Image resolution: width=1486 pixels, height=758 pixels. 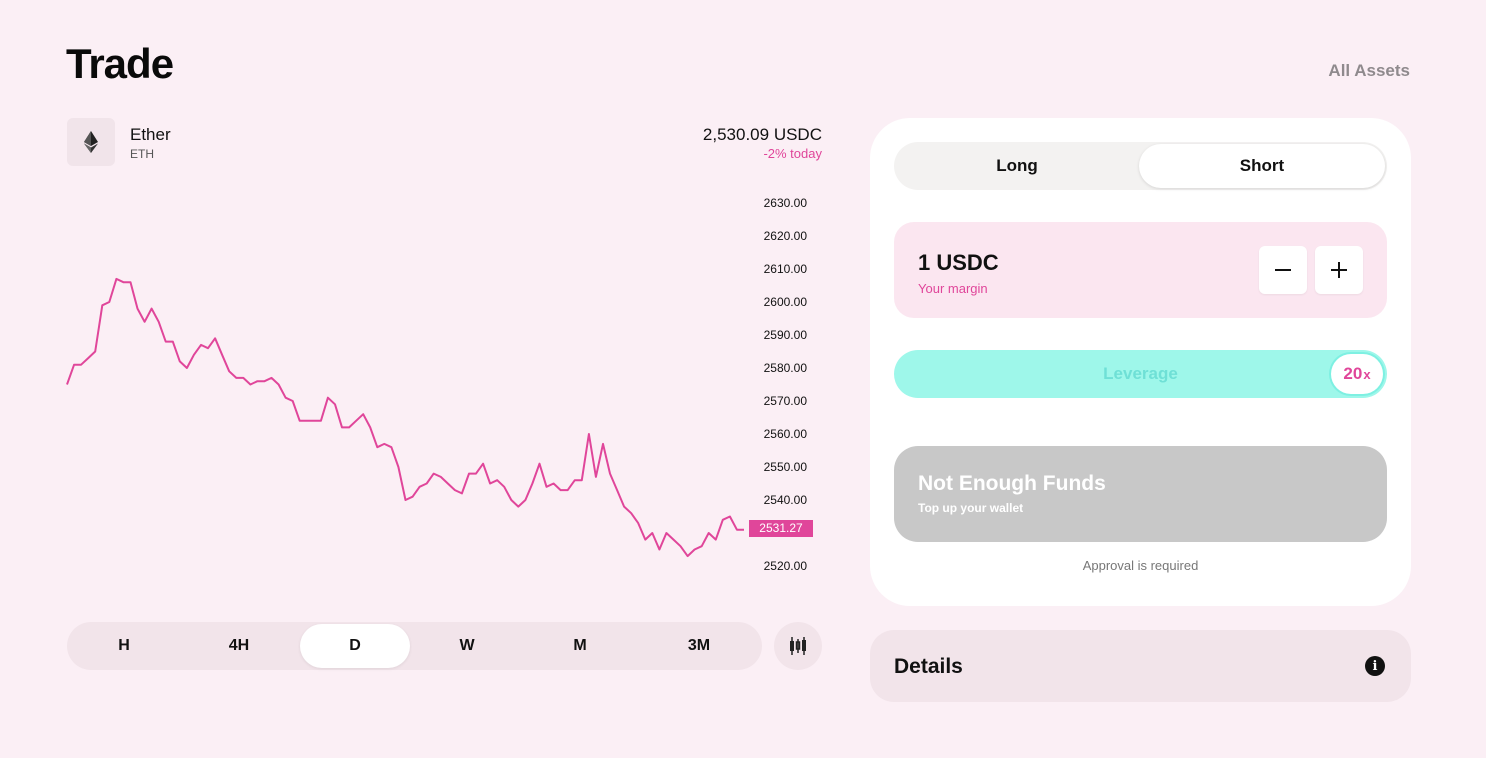 I want to click on timeframe-3m: 3M, so click(x=699, y=646).